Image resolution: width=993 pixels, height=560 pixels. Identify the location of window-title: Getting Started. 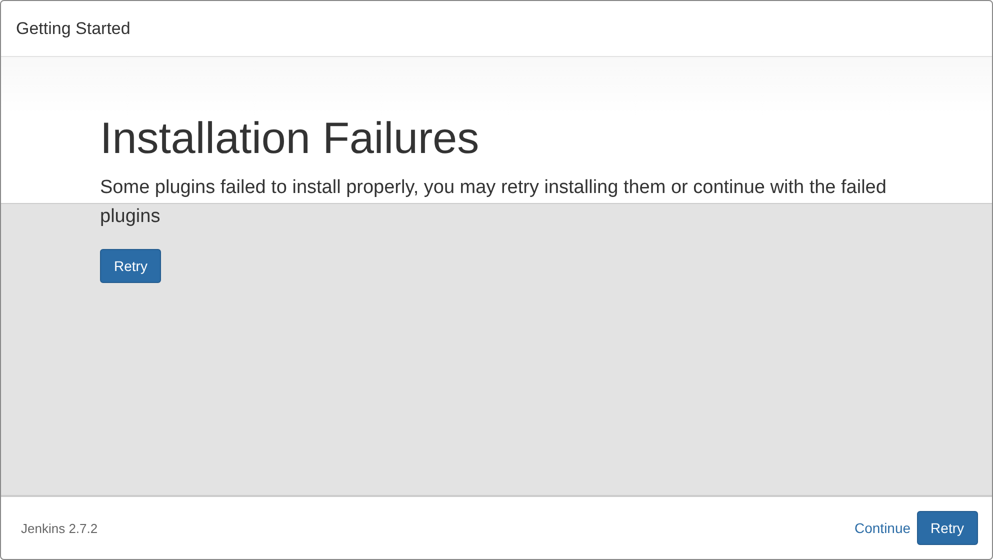
(73, 28).